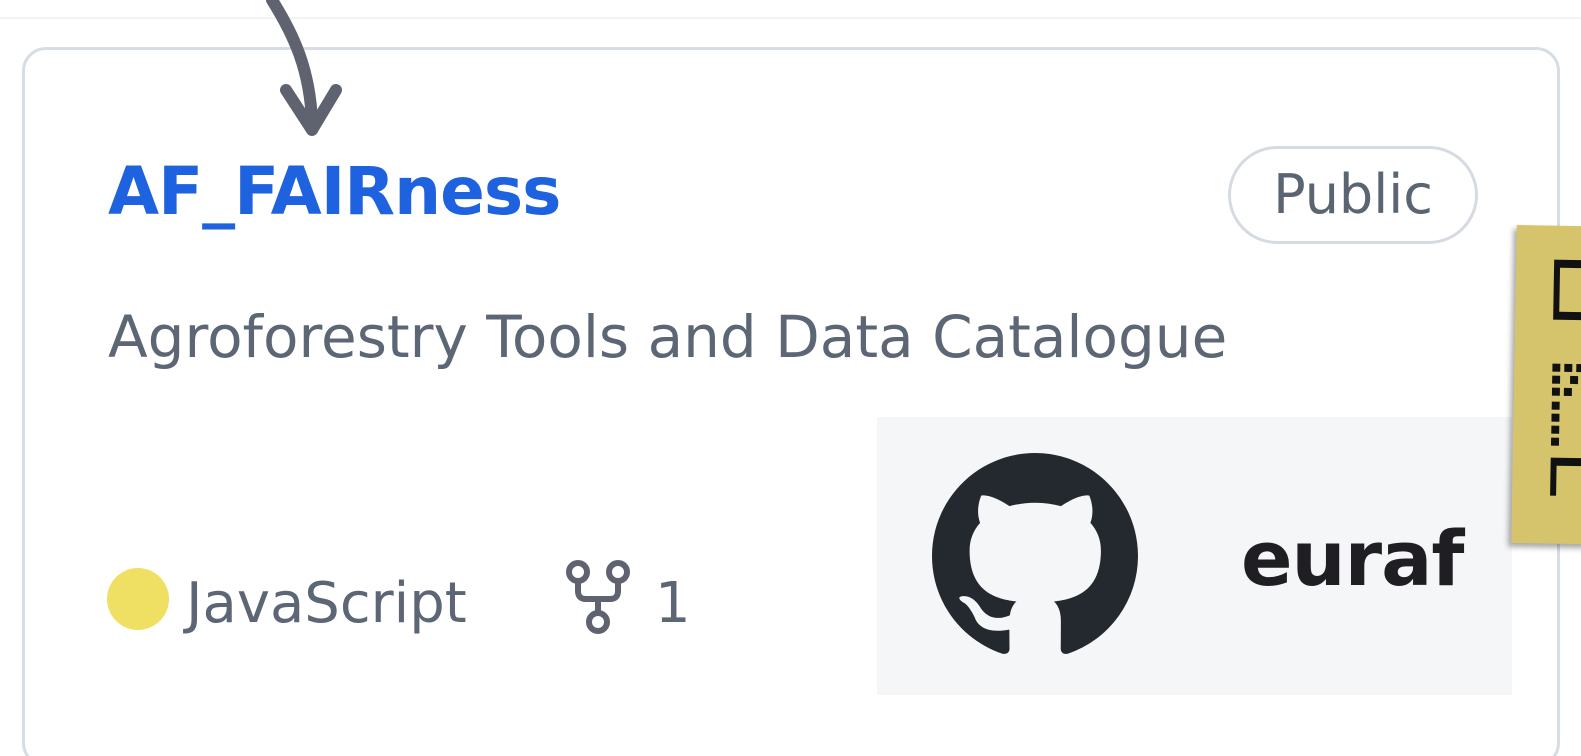  I want to click on repo-name-link: AF_FAIRness, so click(334, 192).